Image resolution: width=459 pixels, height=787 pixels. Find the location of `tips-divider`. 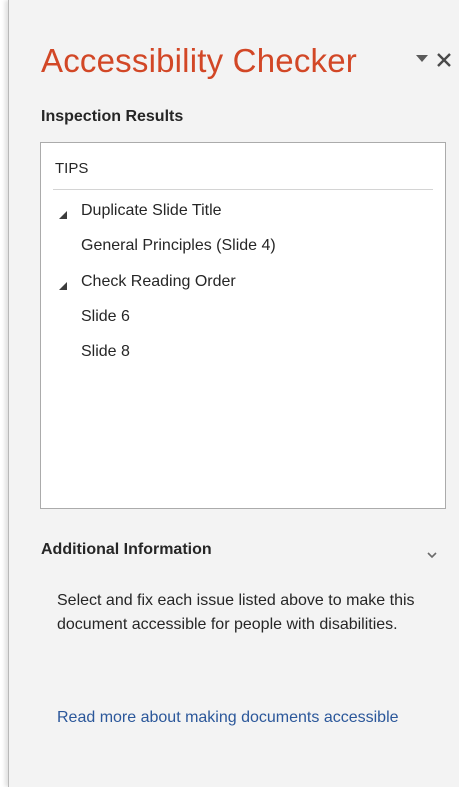

tips-divider is located at coordinates (243, 189).